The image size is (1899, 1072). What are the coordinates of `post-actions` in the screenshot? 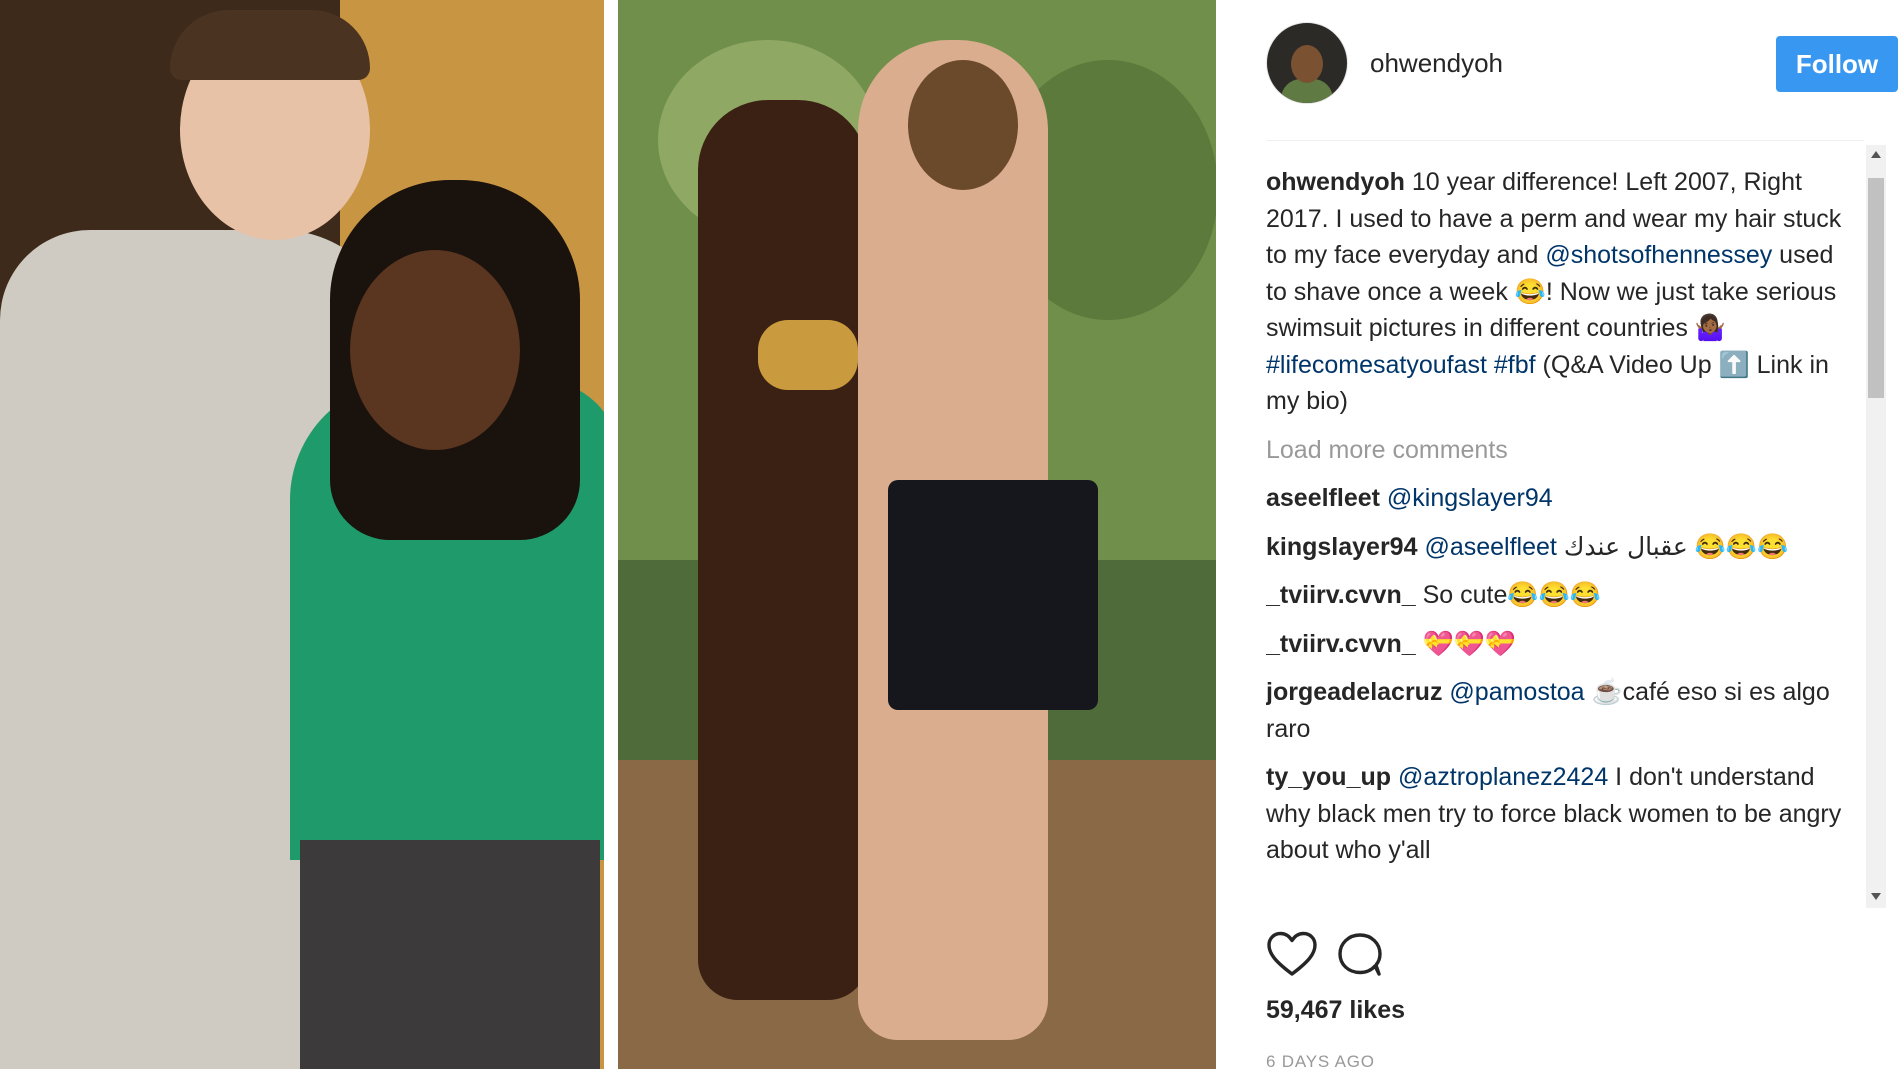 It's located at (1366, 955).